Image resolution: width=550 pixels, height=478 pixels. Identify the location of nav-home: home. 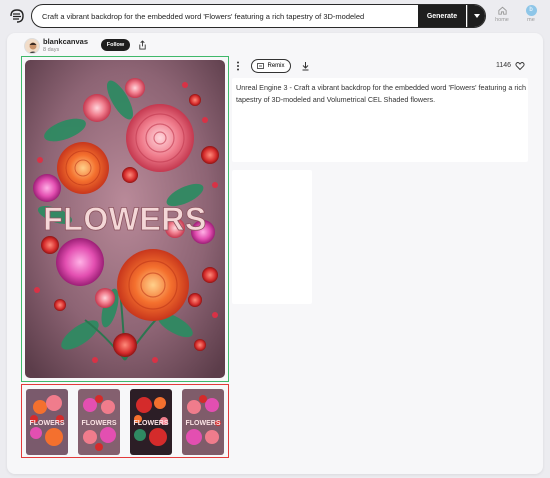
(502, 14).